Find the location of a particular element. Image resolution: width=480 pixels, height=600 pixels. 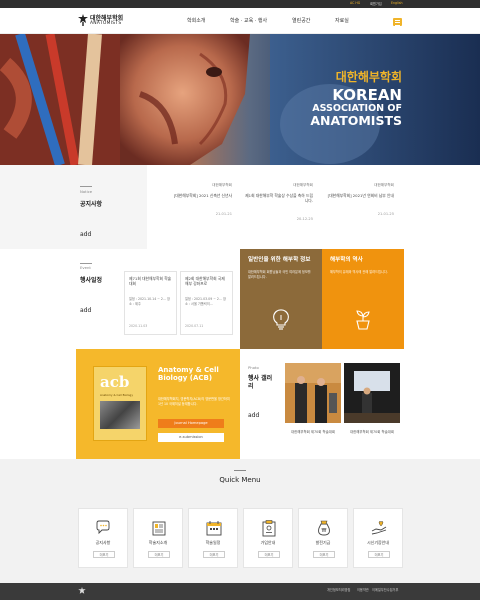

notice-date: 20-12-25 is located at coordinates (304, 219).